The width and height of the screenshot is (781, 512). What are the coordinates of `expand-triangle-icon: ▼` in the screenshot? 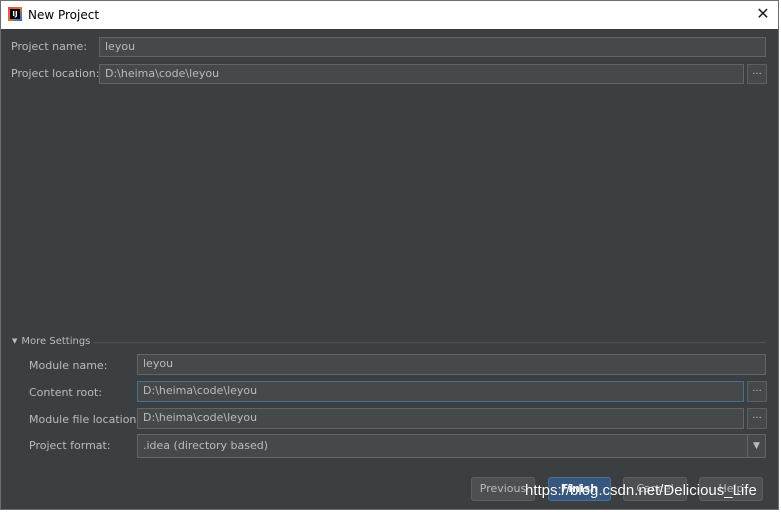 It's located at (15, 341).